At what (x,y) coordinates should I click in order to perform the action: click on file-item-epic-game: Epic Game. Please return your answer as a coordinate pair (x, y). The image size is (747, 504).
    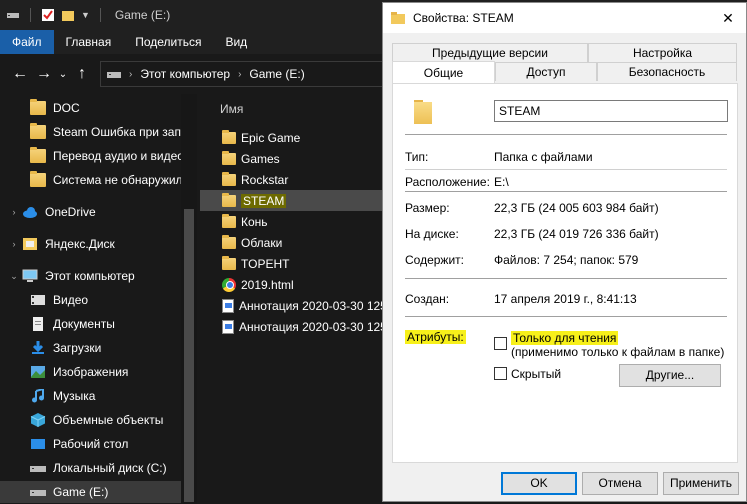
    Looking at the image, I should click on (291, 137).